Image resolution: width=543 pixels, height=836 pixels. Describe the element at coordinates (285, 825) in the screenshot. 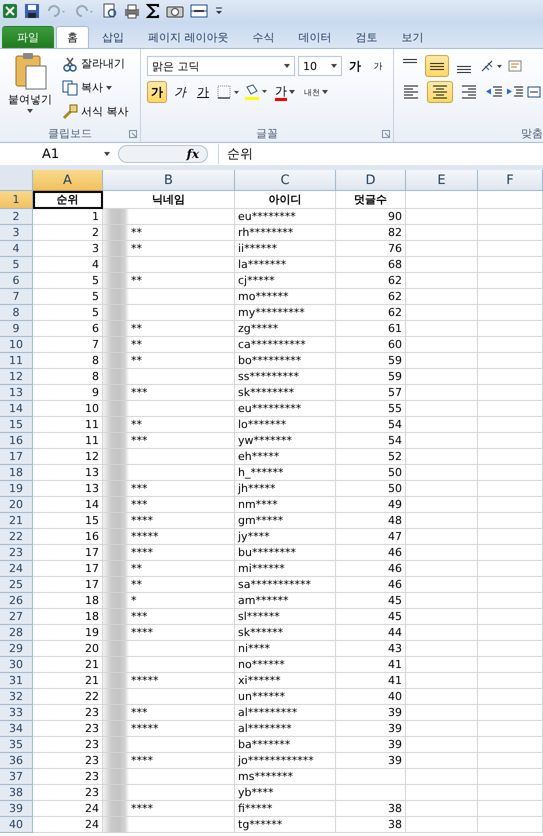

I see `table-cell: tg******` at that location.